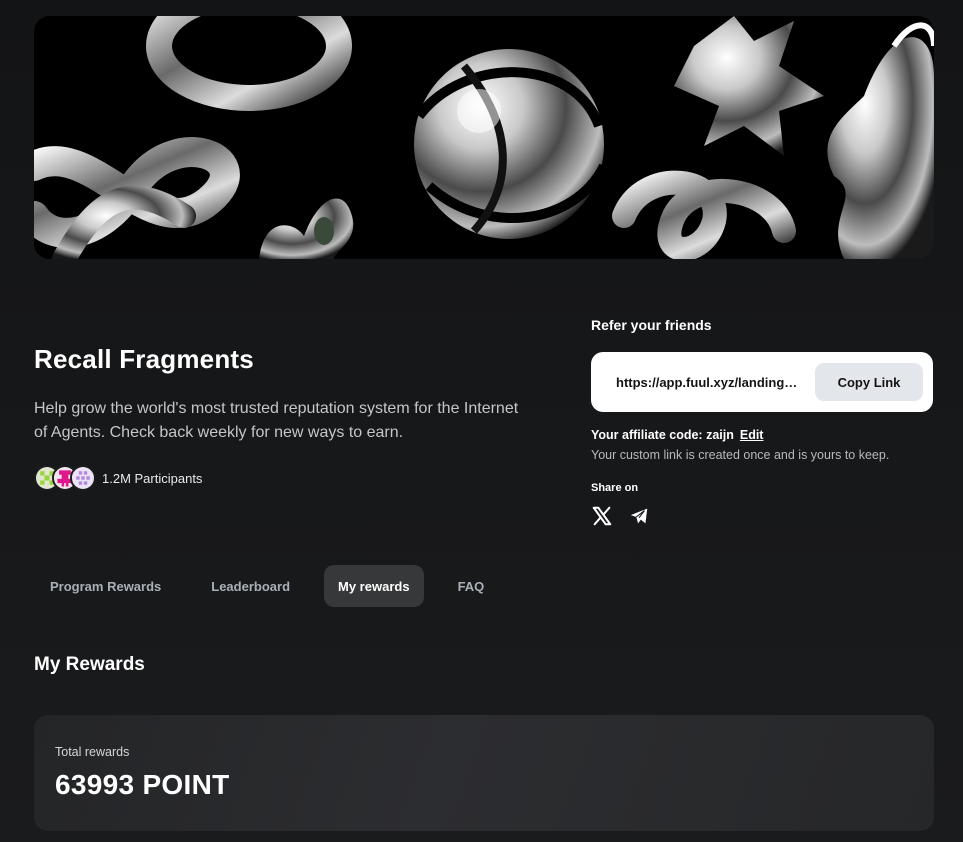 The image size is (963, 842). I want to click on tab-leaderboard: Leaderboard, so click(250, 586).